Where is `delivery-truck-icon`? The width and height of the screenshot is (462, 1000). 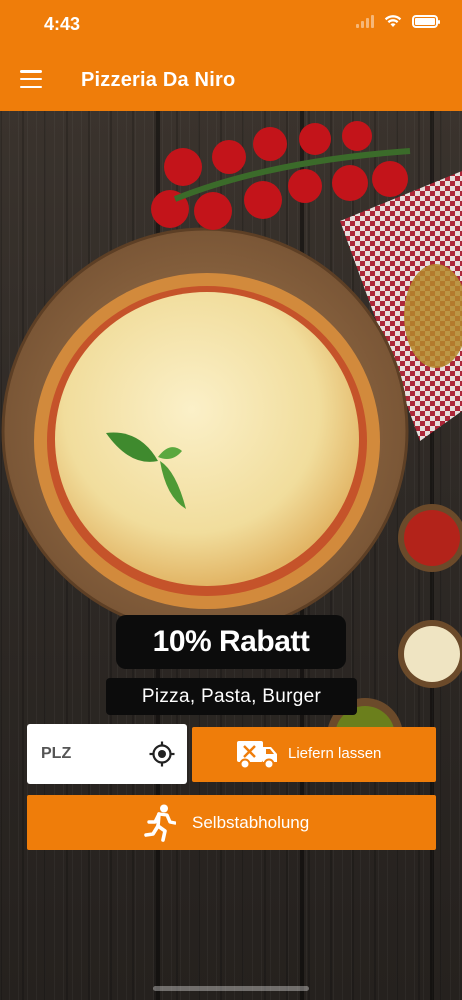
delivery-truck-icon is located at coordinates (257, 755).